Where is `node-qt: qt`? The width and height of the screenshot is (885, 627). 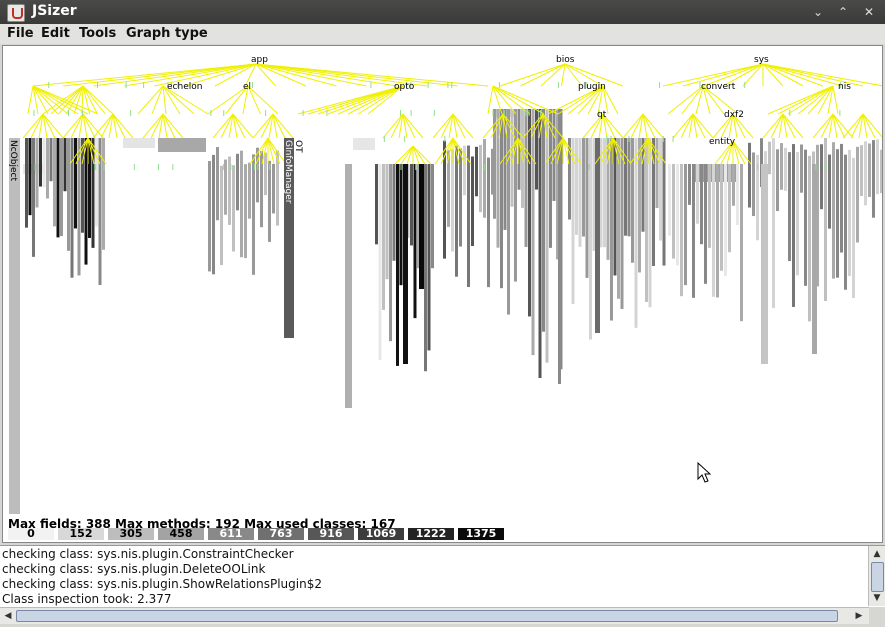
node-qt: qt is located at coordinates (602, 115).